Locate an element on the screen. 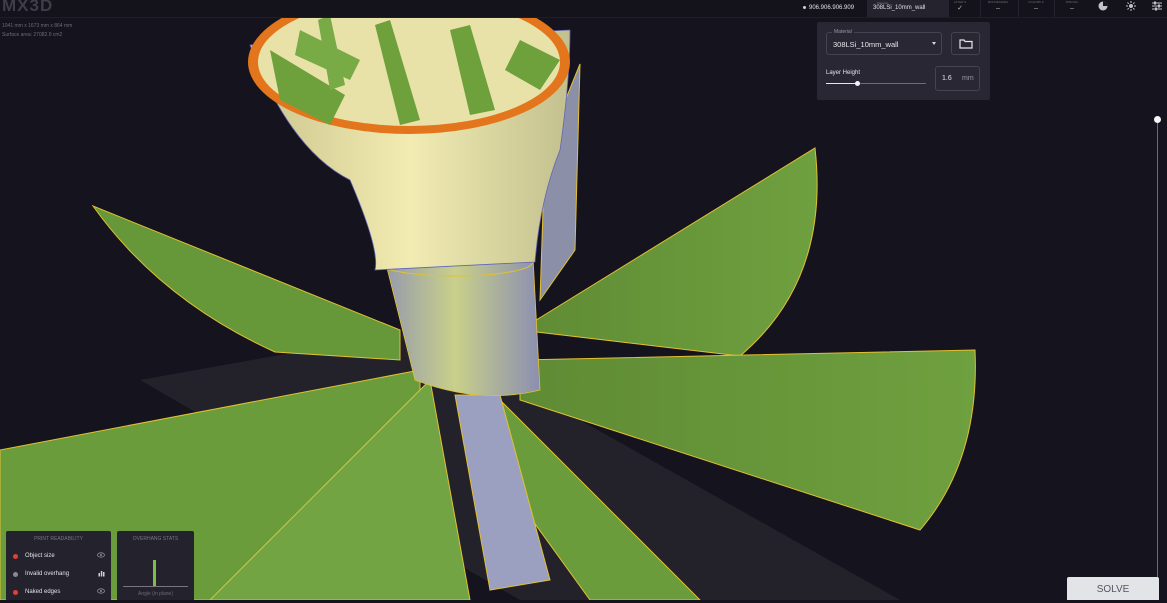  layer-height-label: Layer Height is located at coordinates (843, 73).